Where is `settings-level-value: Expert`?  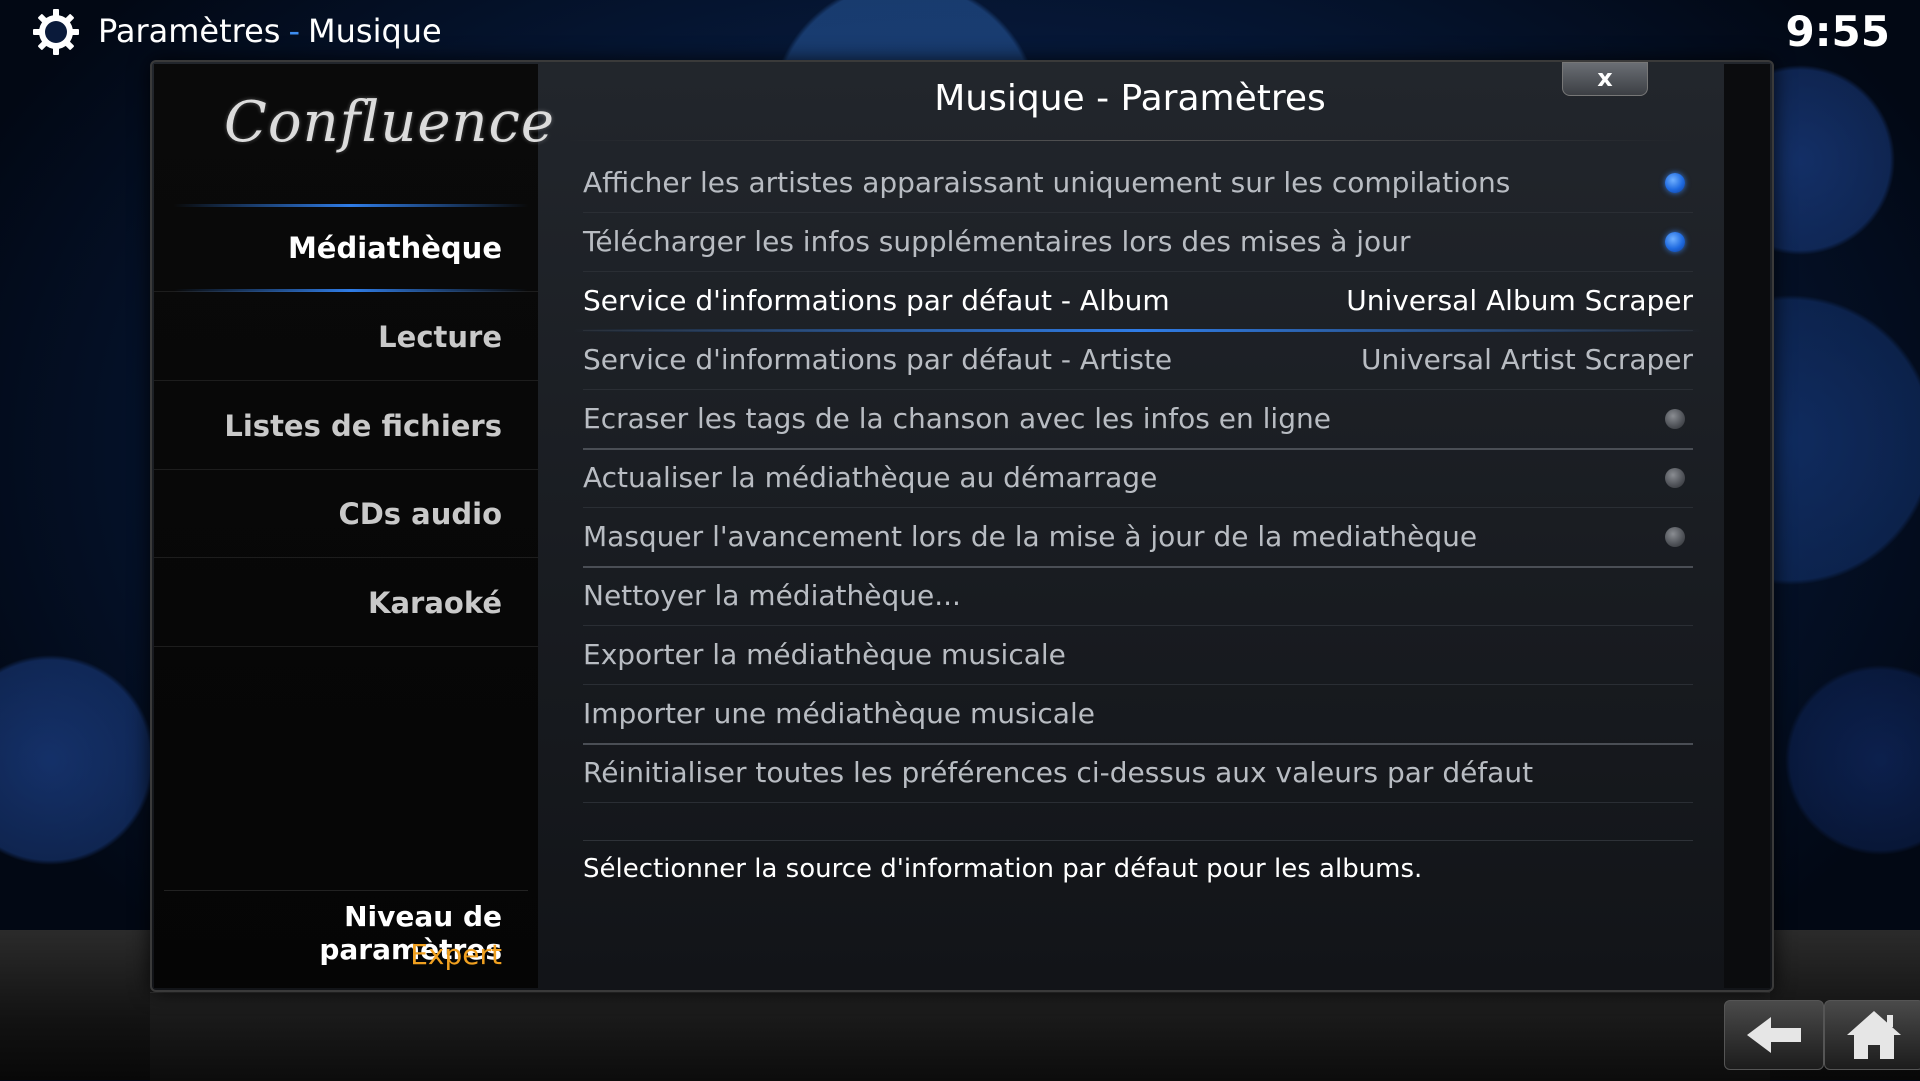 settings-level-value: Expert is located at coordinates (328, 954).